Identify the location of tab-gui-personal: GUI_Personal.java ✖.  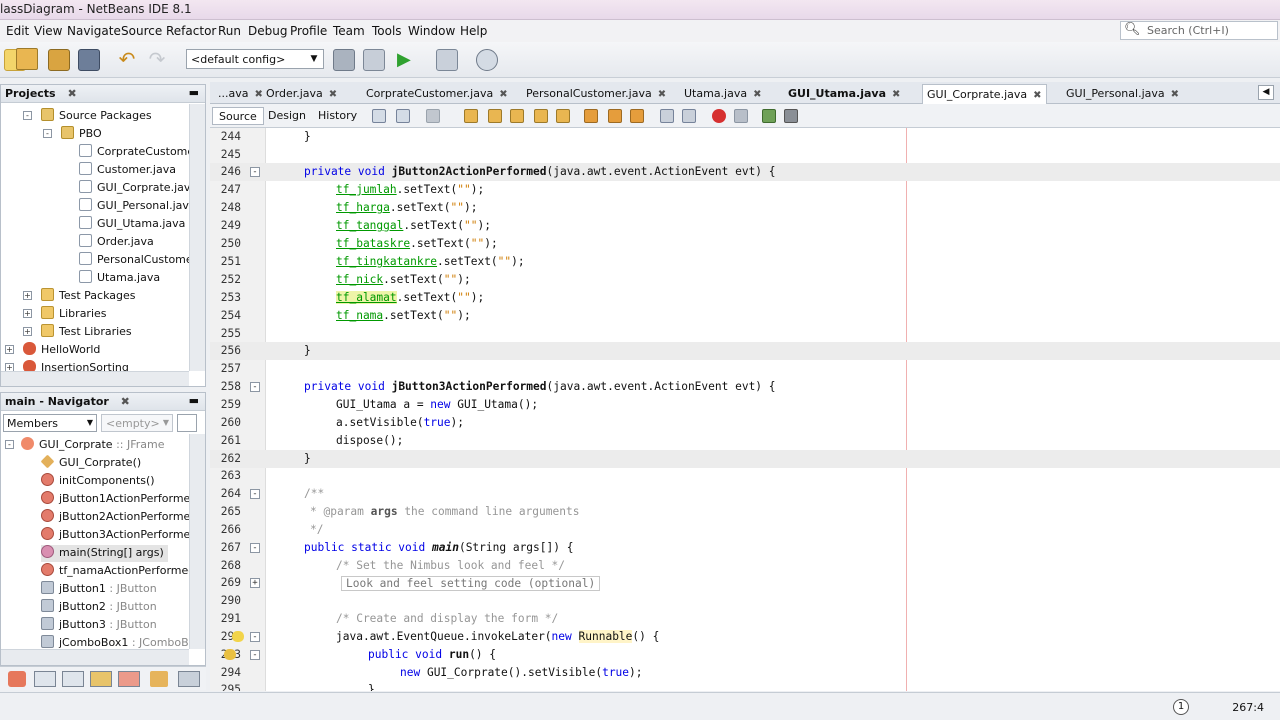
(1122, 94).